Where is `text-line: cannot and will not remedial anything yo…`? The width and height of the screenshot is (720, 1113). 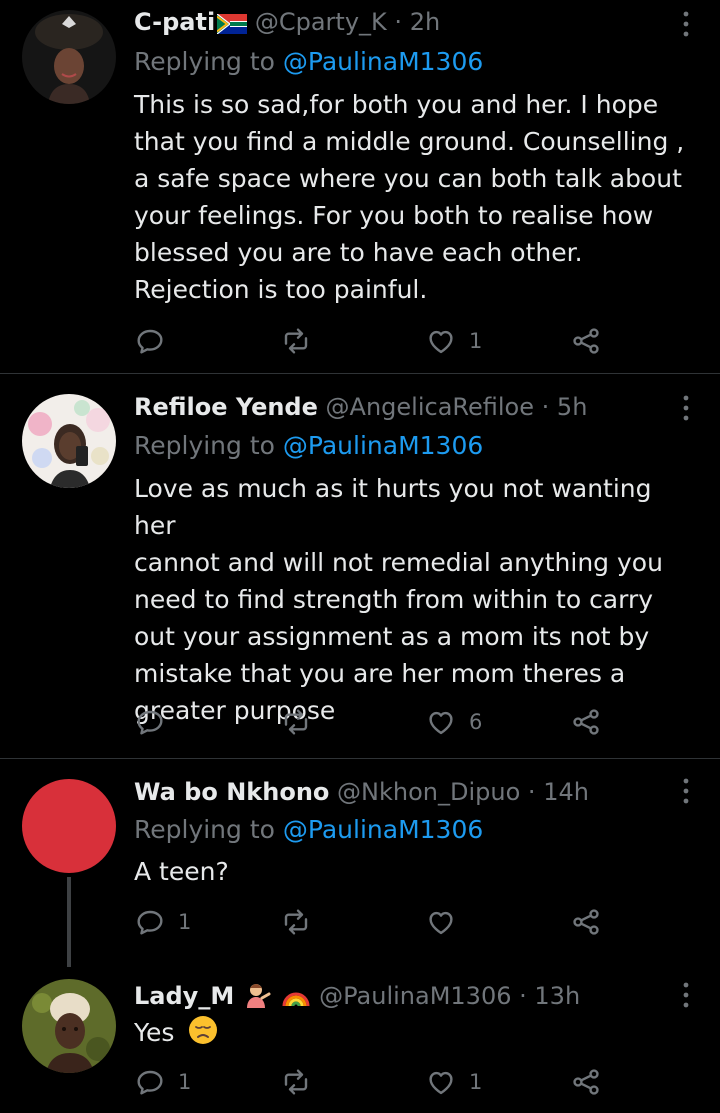
text-line: cannot and will not remedial anything yo… is located at coordinates (398, 562).